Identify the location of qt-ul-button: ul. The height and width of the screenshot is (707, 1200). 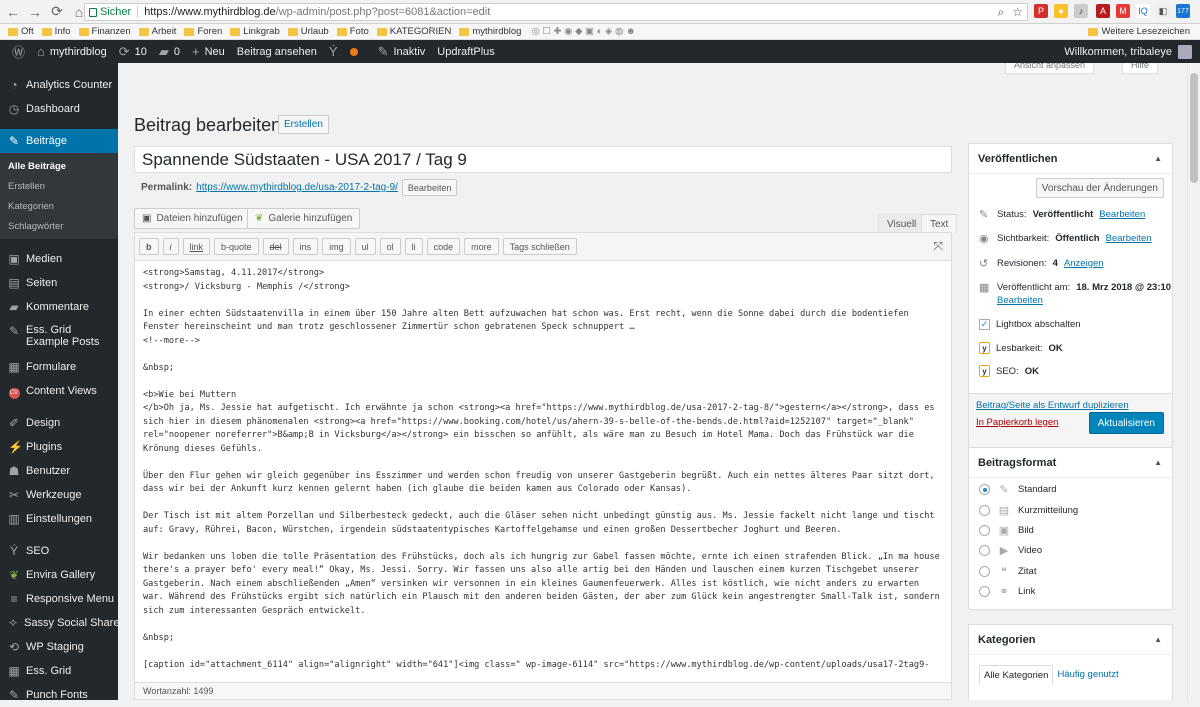
(365, 246).